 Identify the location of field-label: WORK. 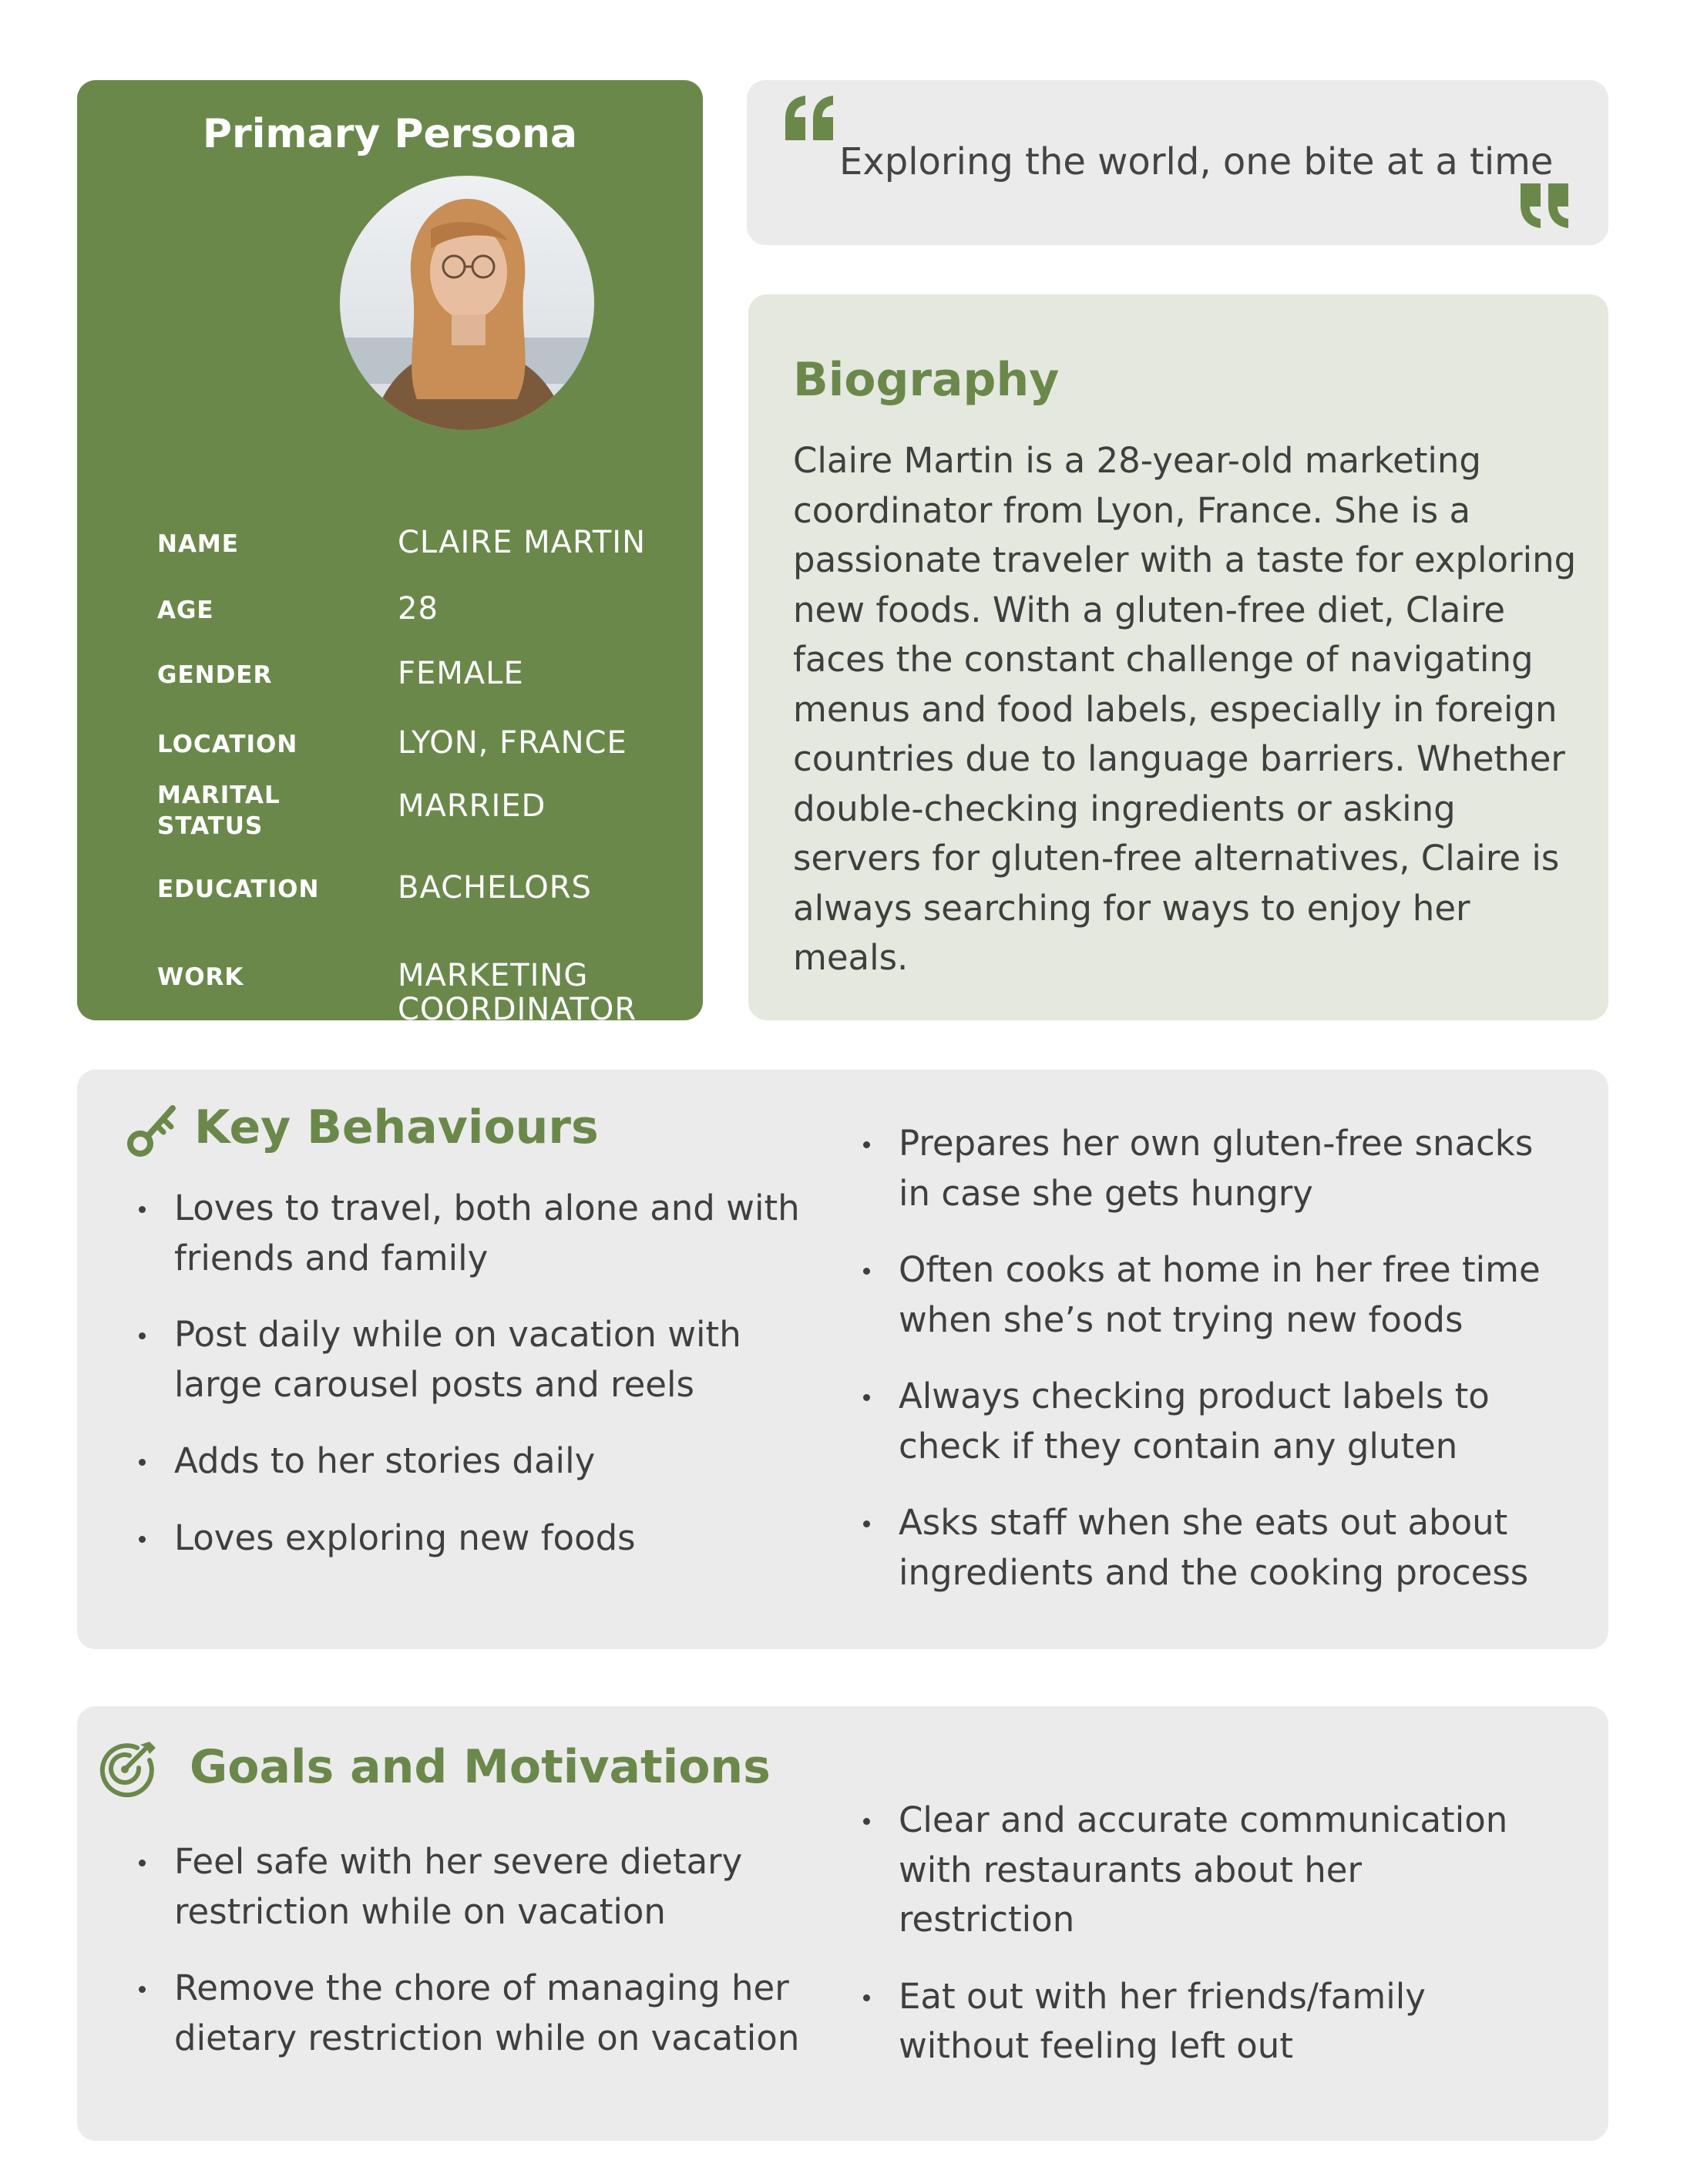
(200, 977).